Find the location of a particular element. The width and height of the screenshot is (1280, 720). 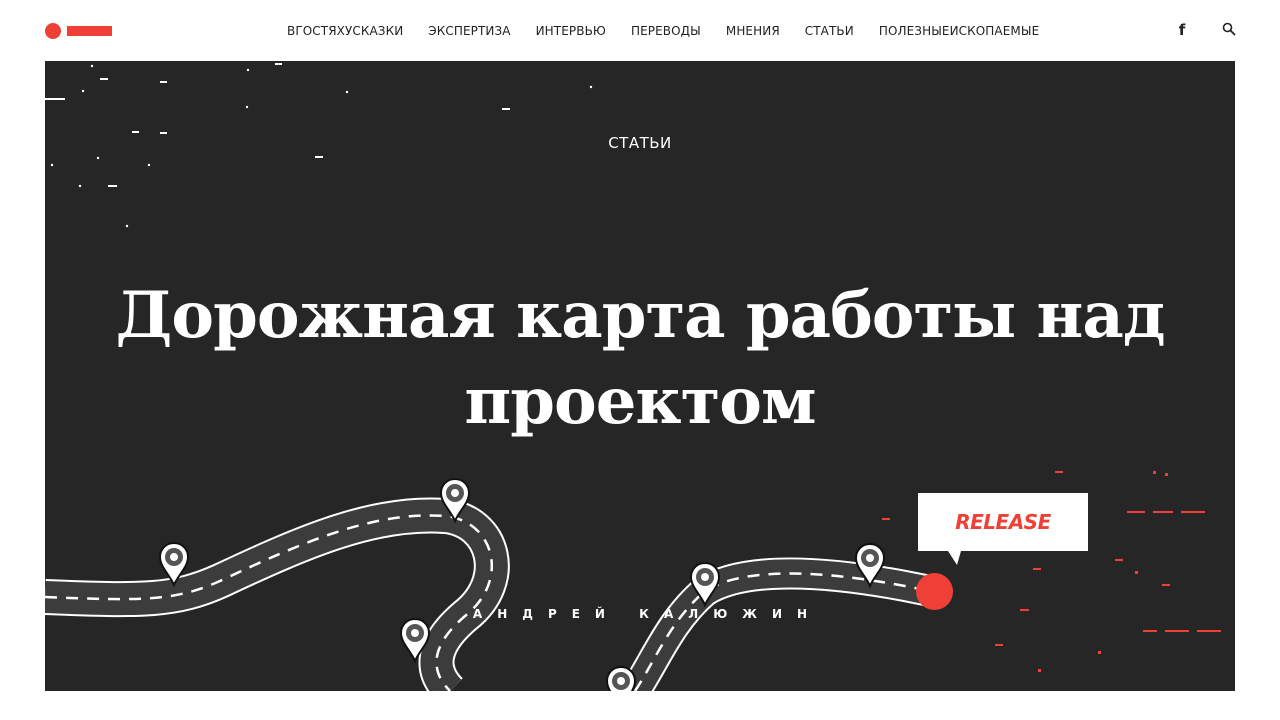

nav-item-stati: СТАТЬИ is located at coordinates (829, 31).